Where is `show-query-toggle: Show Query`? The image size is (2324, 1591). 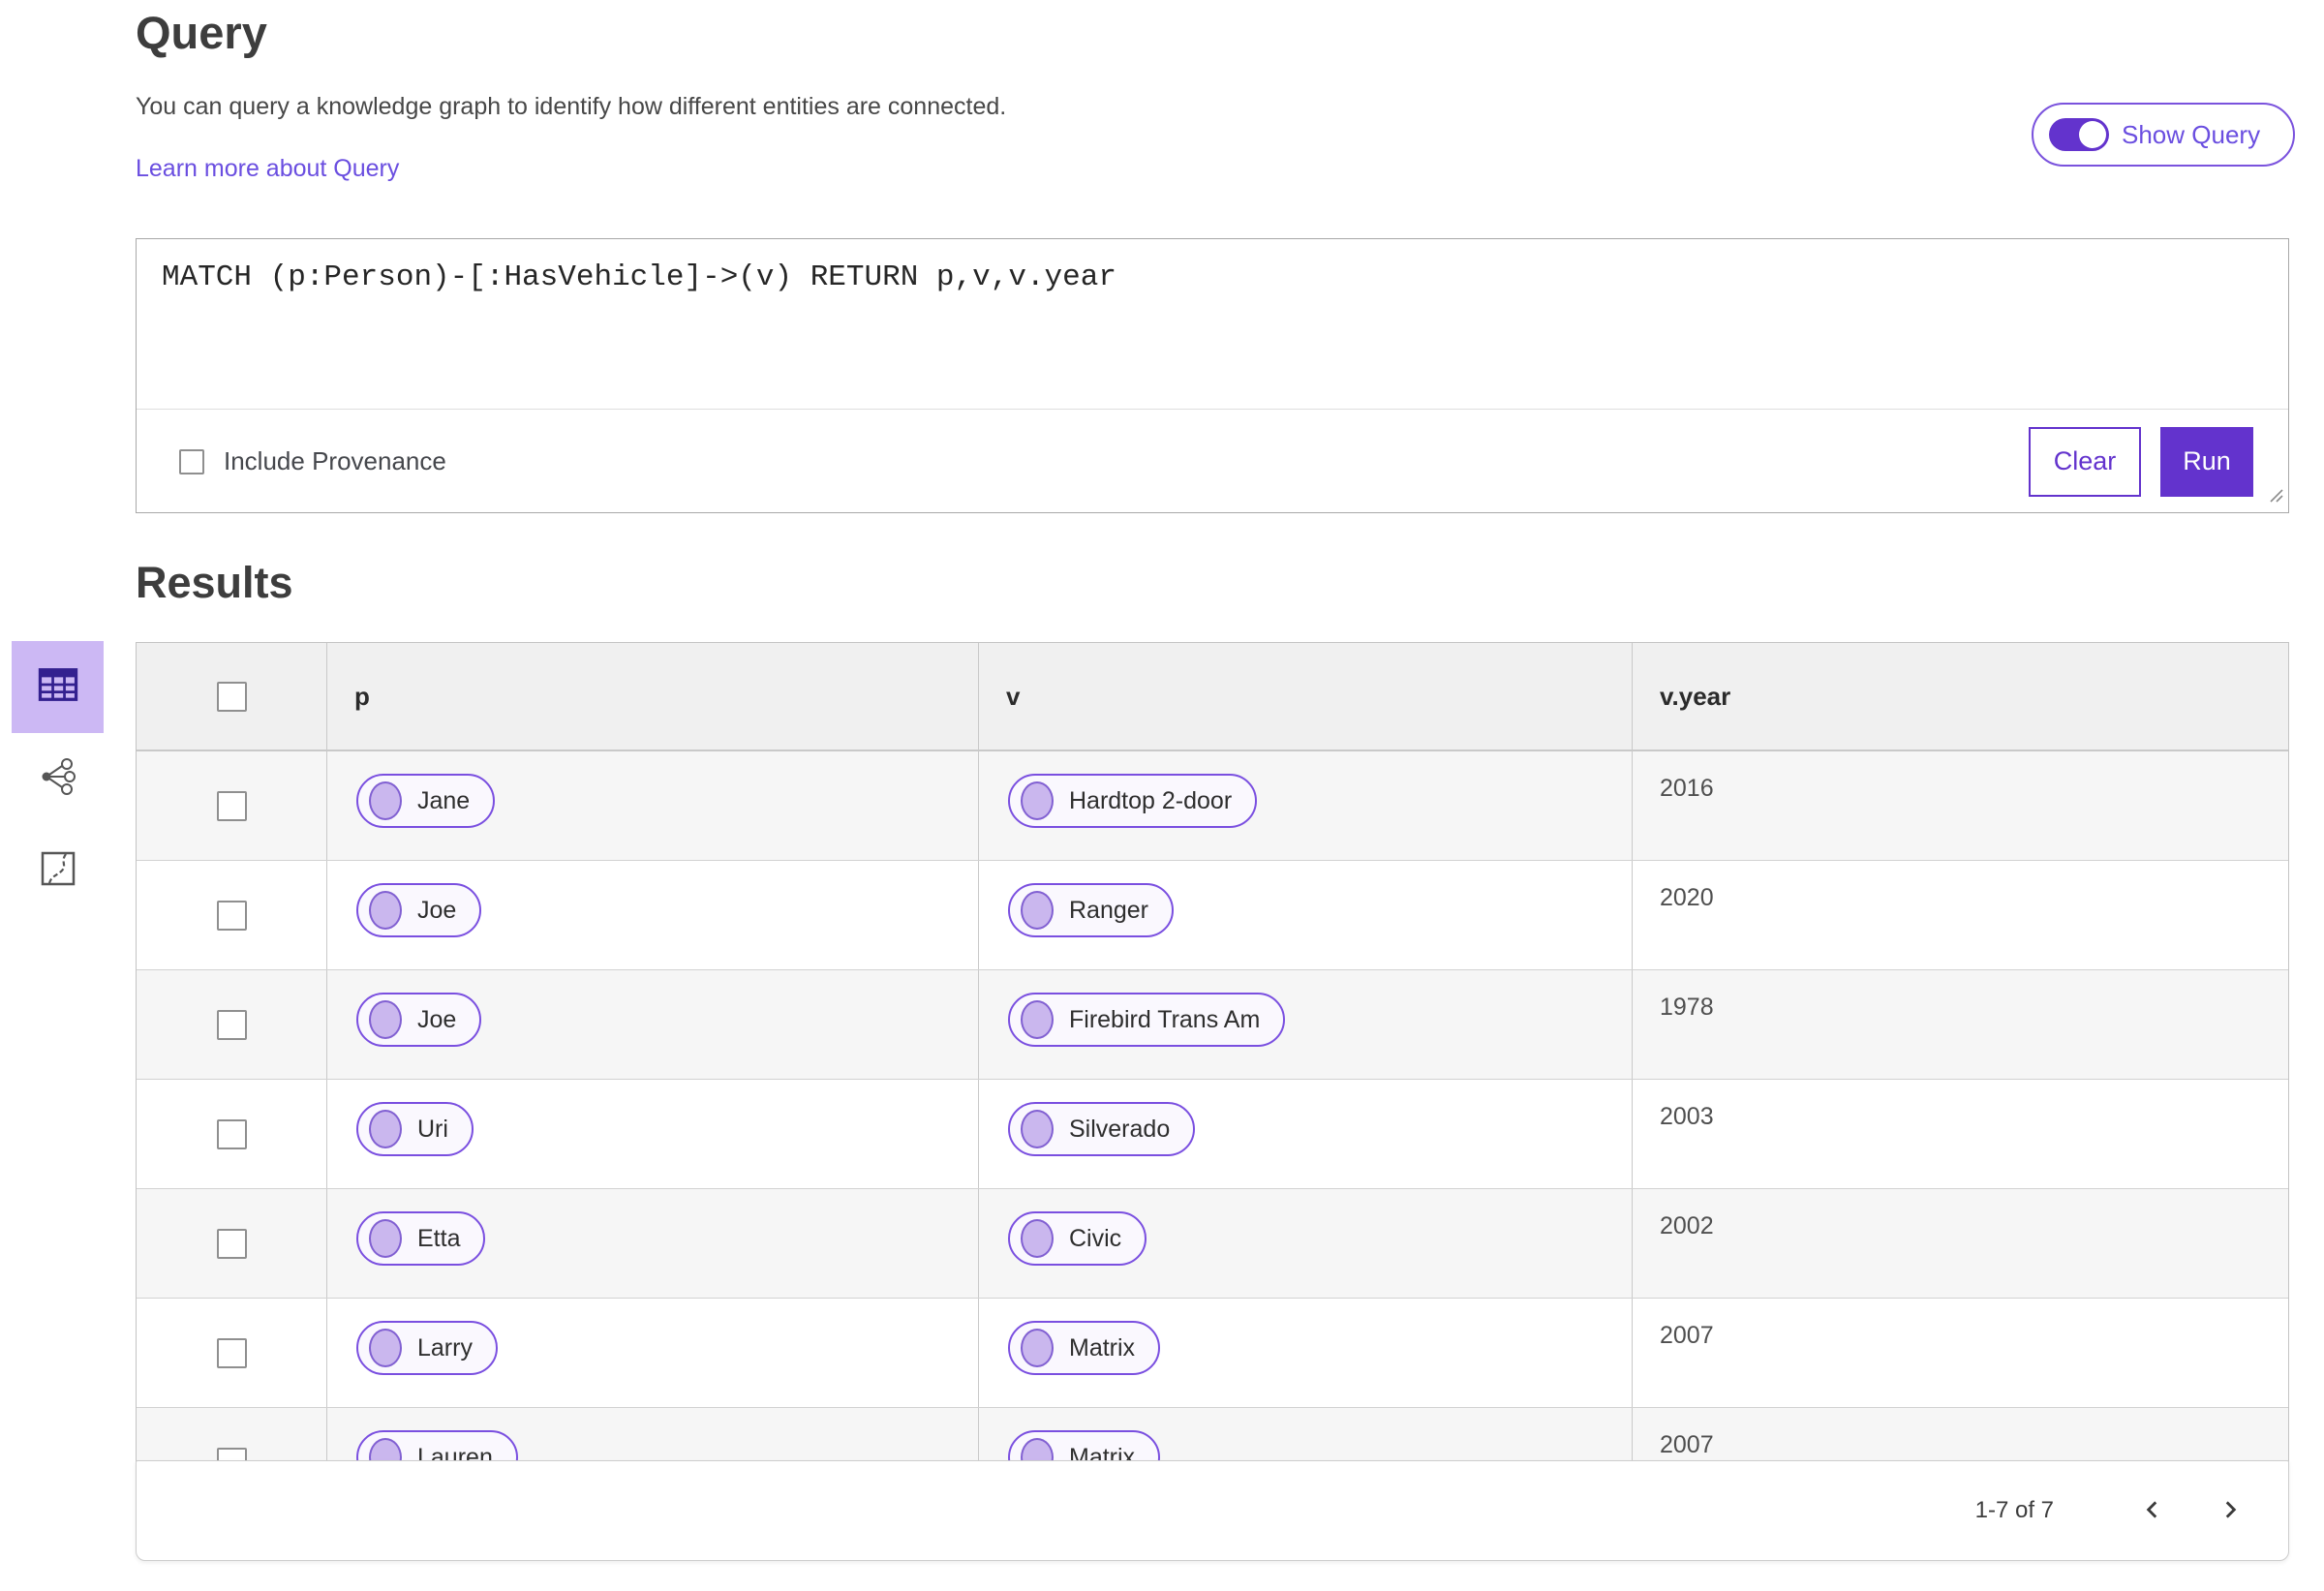
show-query-toggle: Show Query is located at coordinates (2164, 135).